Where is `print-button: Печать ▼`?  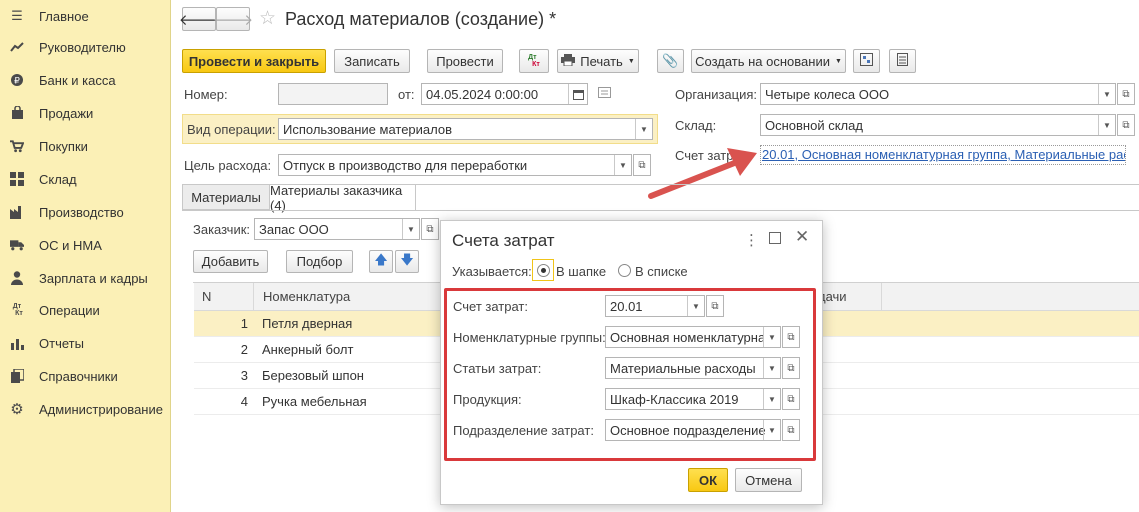 print-button: Печать ▼ is located at coordinates (598, 61).